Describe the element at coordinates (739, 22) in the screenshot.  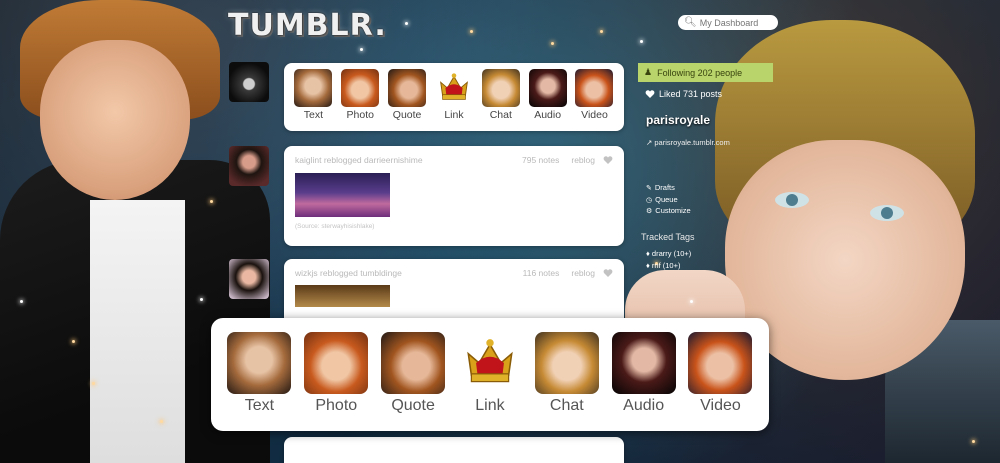
I see `search-input` at that location.